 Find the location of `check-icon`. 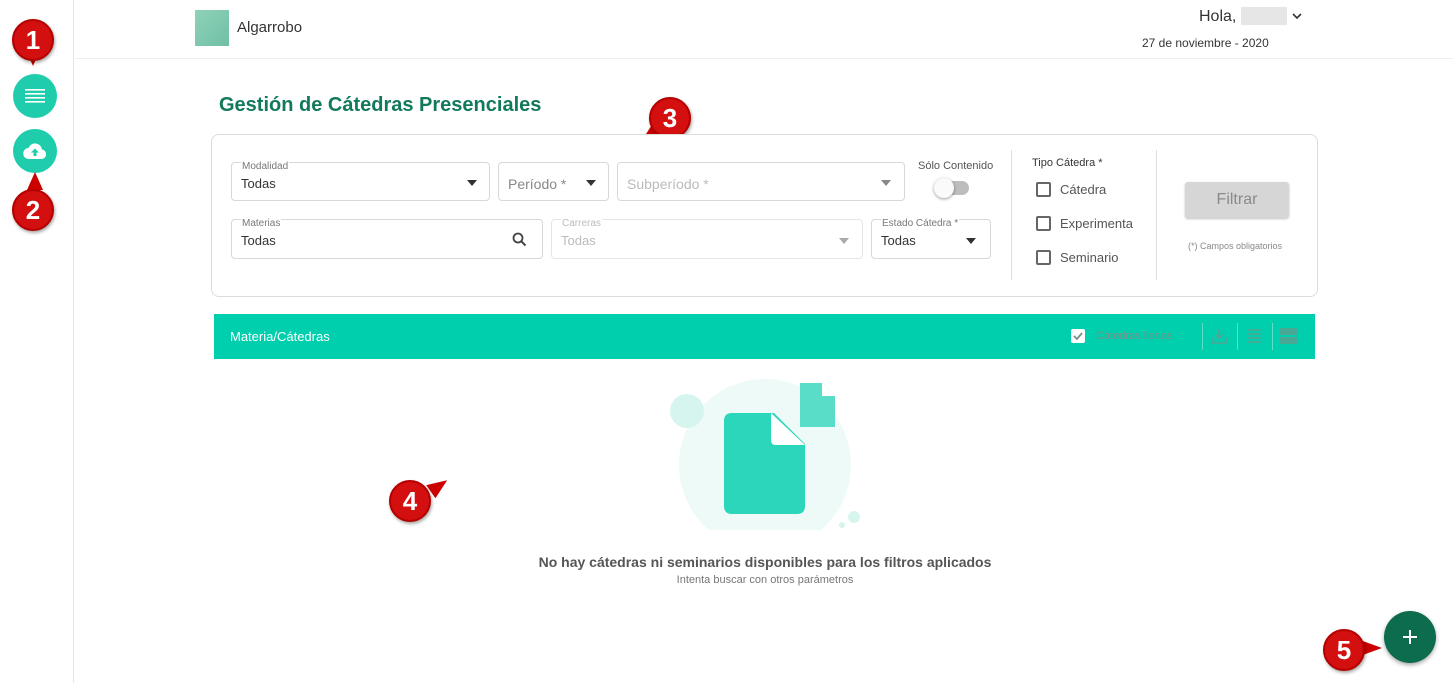

check-icon is located at coordinates (1078, 336).